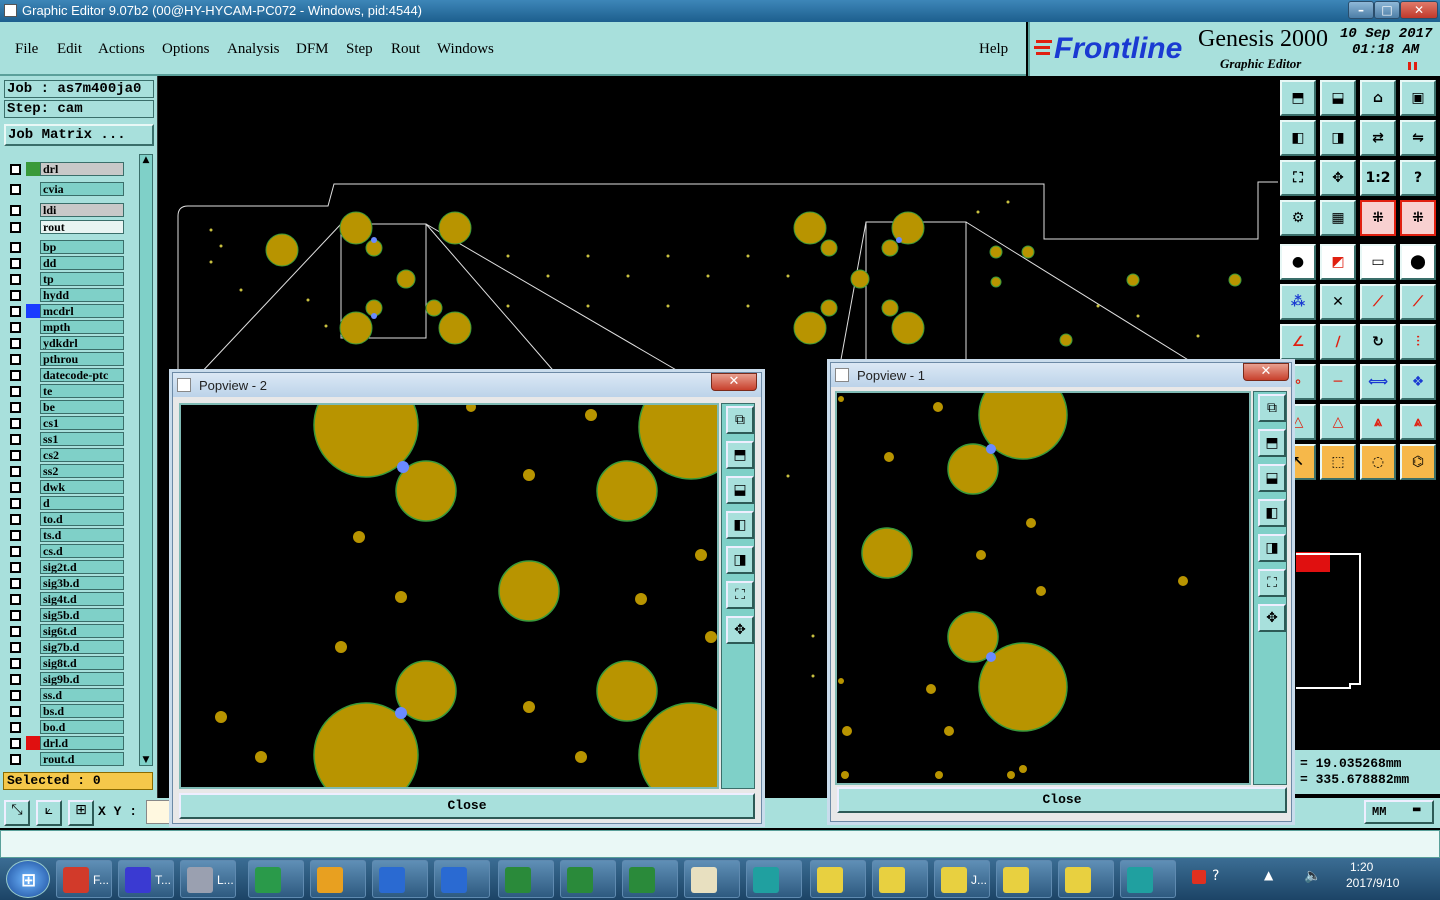 This screenshot has height=900, width=1440. What do you see at coordinates (81, 813) in the screenshot?
I see `grid-snap-icon: ⊞` at bounding box center [81, 813].